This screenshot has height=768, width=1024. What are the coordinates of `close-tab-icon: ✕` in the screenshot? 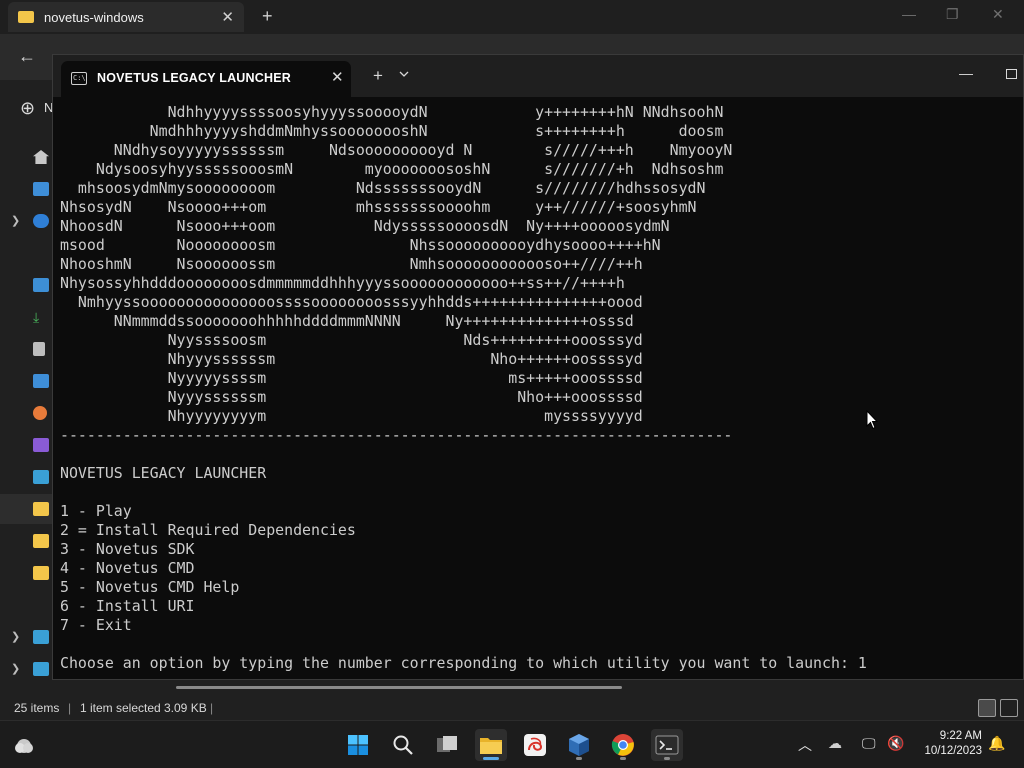 It's located at (337, 77).